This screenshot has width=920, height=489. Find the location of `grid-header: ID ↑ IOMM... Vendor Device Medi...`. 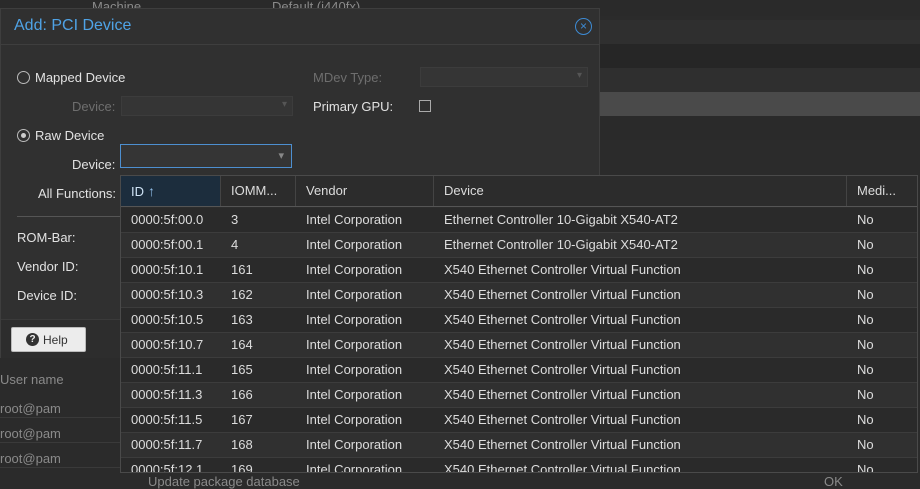

grid-header: ID ↑ IOMM... Vendor Device Medi... is located at coordinates (519, 191).